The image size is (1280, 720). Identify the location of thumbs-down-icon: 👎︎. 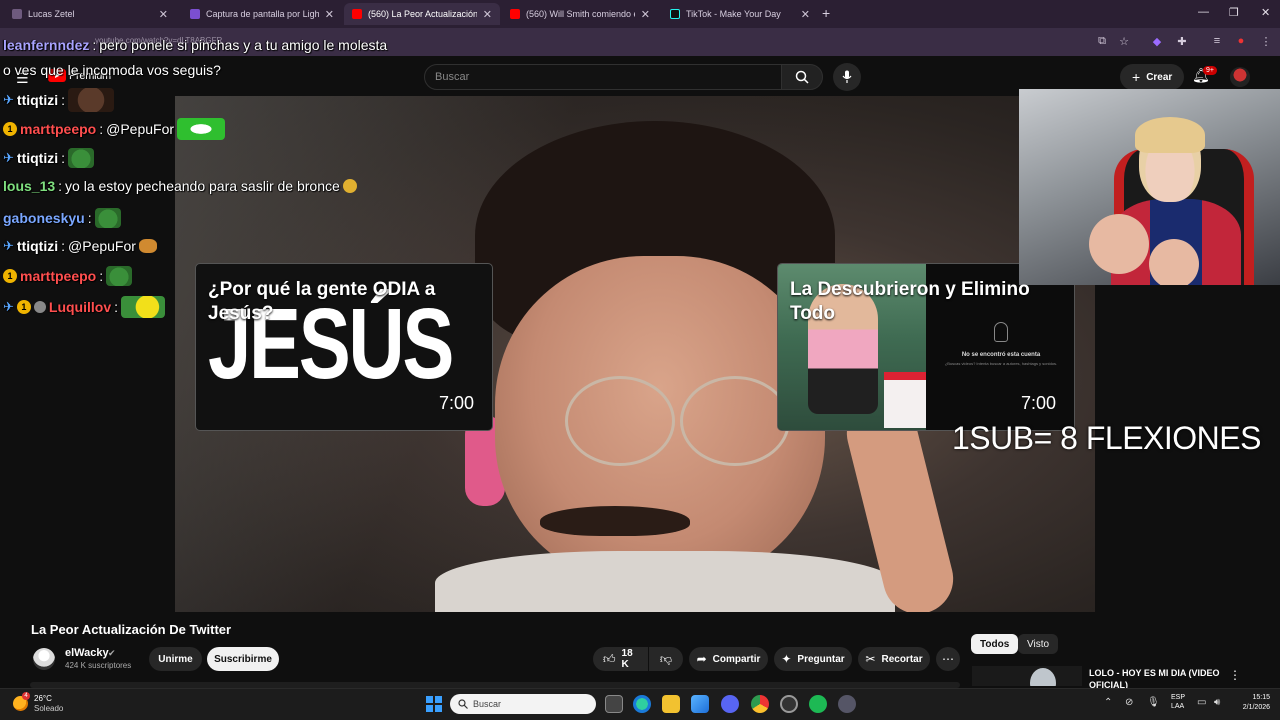
(666, 658).